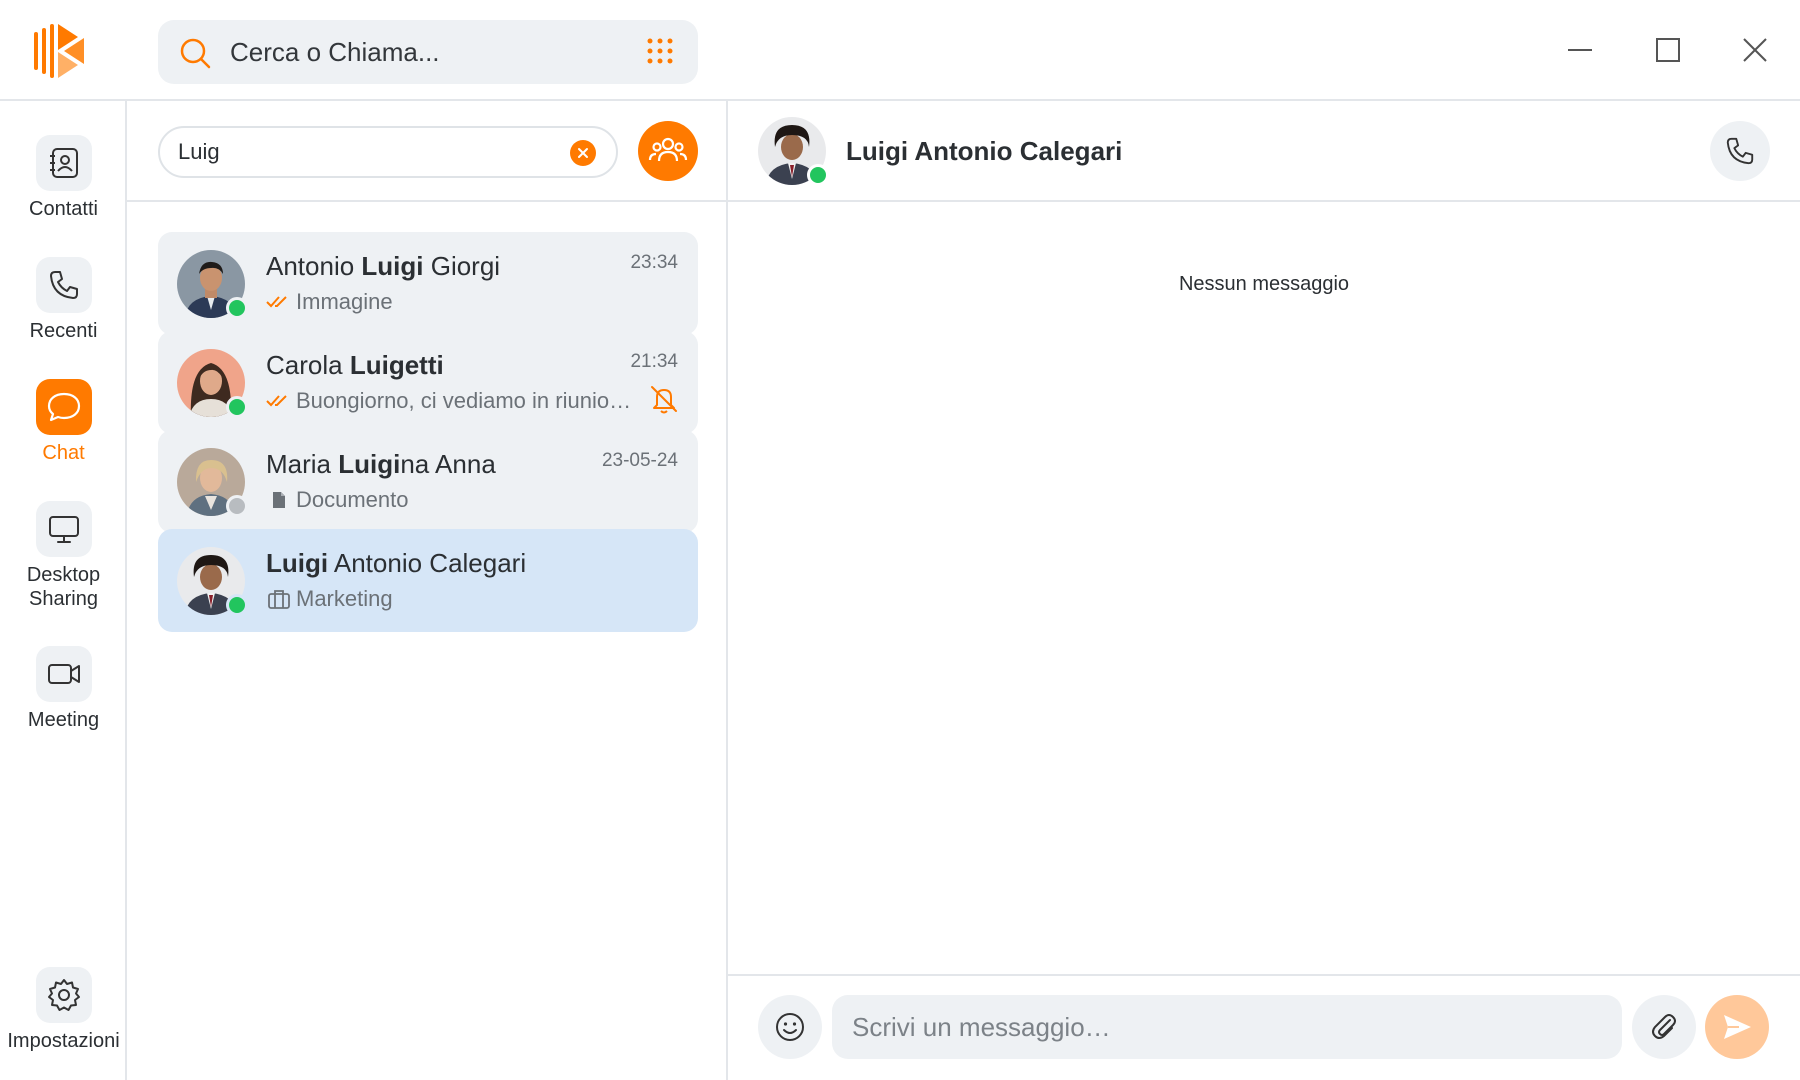 The image size is (1800, 1080). Describe the element at coordinates (428, 580) in the screenshot. I see `chat-list-item-selected: Luigi Antonio Calegari Marketing` at that location.